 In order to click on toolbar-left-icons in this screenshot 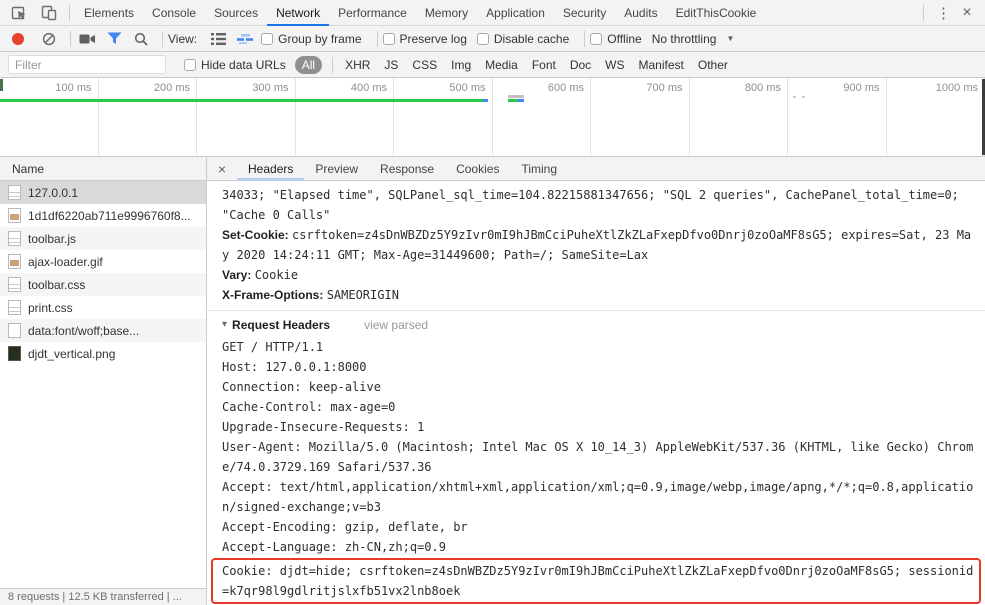, I will do `click(32, 13)`.